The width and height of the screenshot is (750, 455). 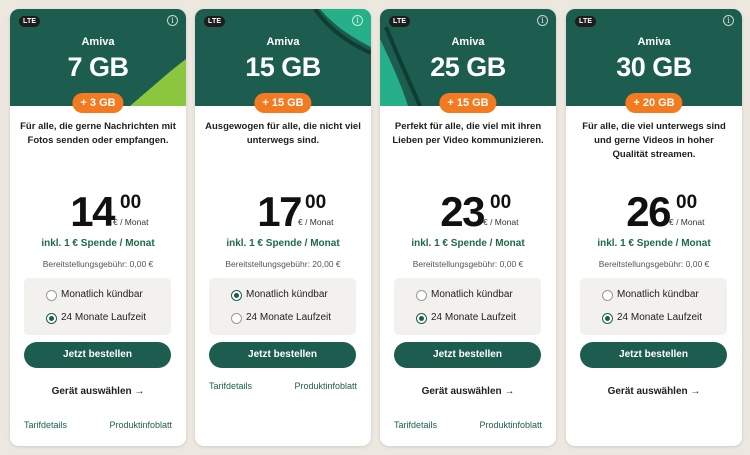 I want to click on card-header: LTE i Amiva 15 GB, so click(x=283, y=57).